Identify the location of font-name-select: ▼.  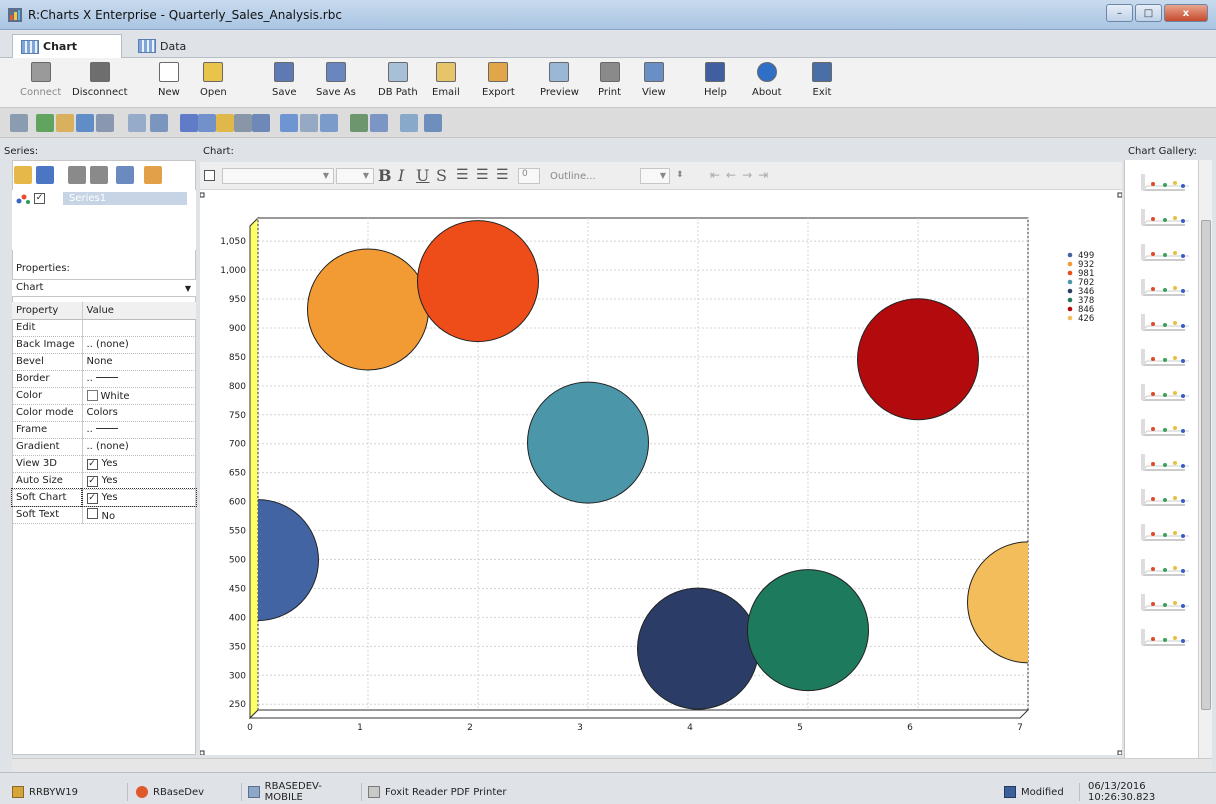
(278, 176).